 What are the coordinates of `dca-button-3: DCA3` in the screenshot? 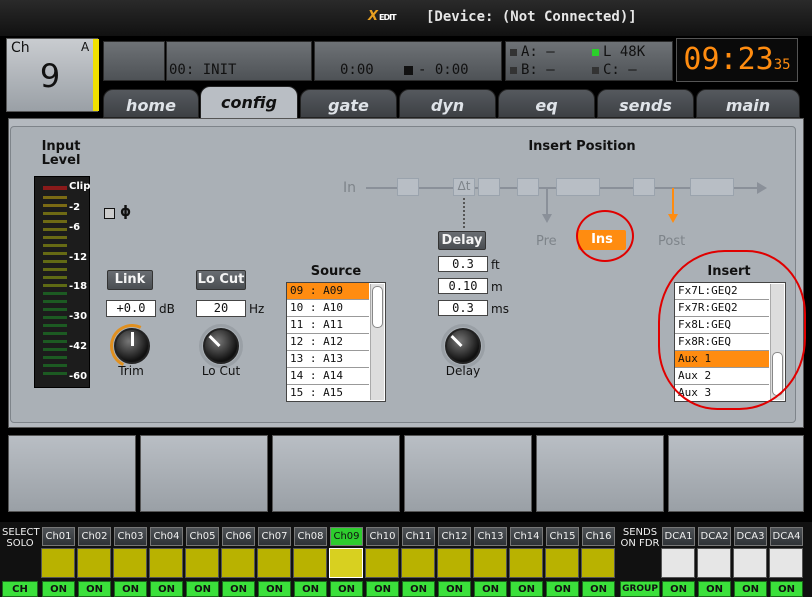 It's located at (750, 536).